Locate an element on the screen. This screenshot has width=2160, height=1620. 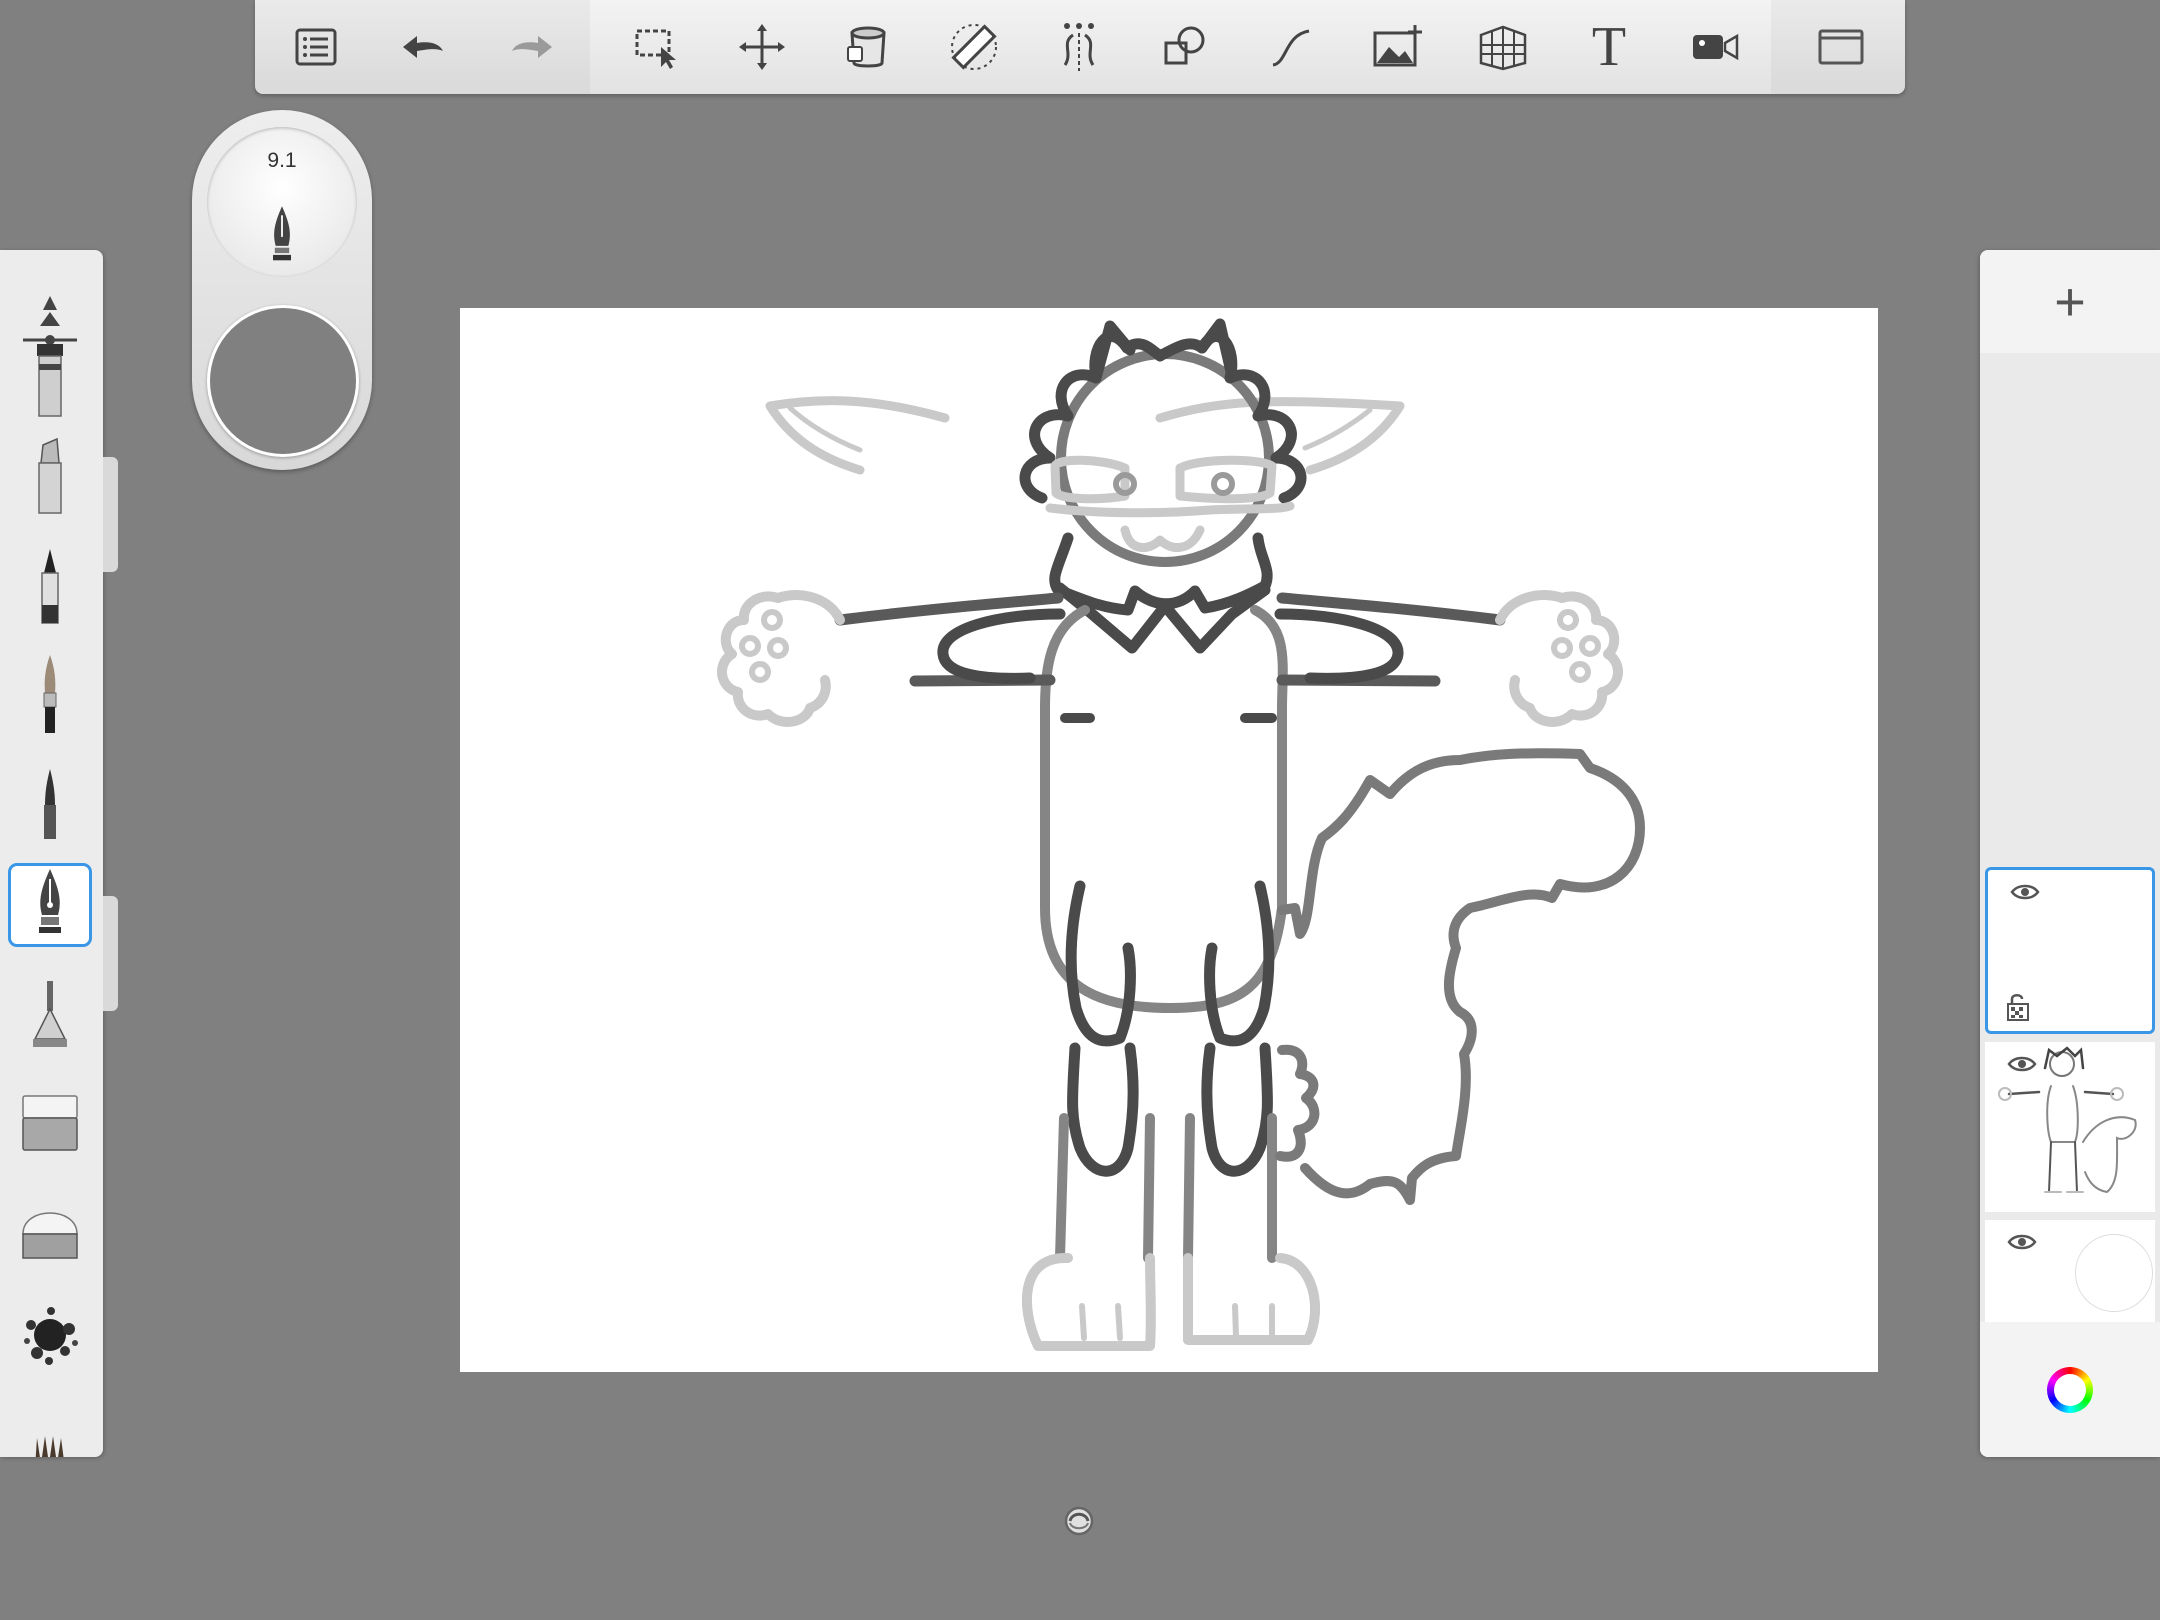
brush-puck: 9.1 is located at coordinates (282, 290).